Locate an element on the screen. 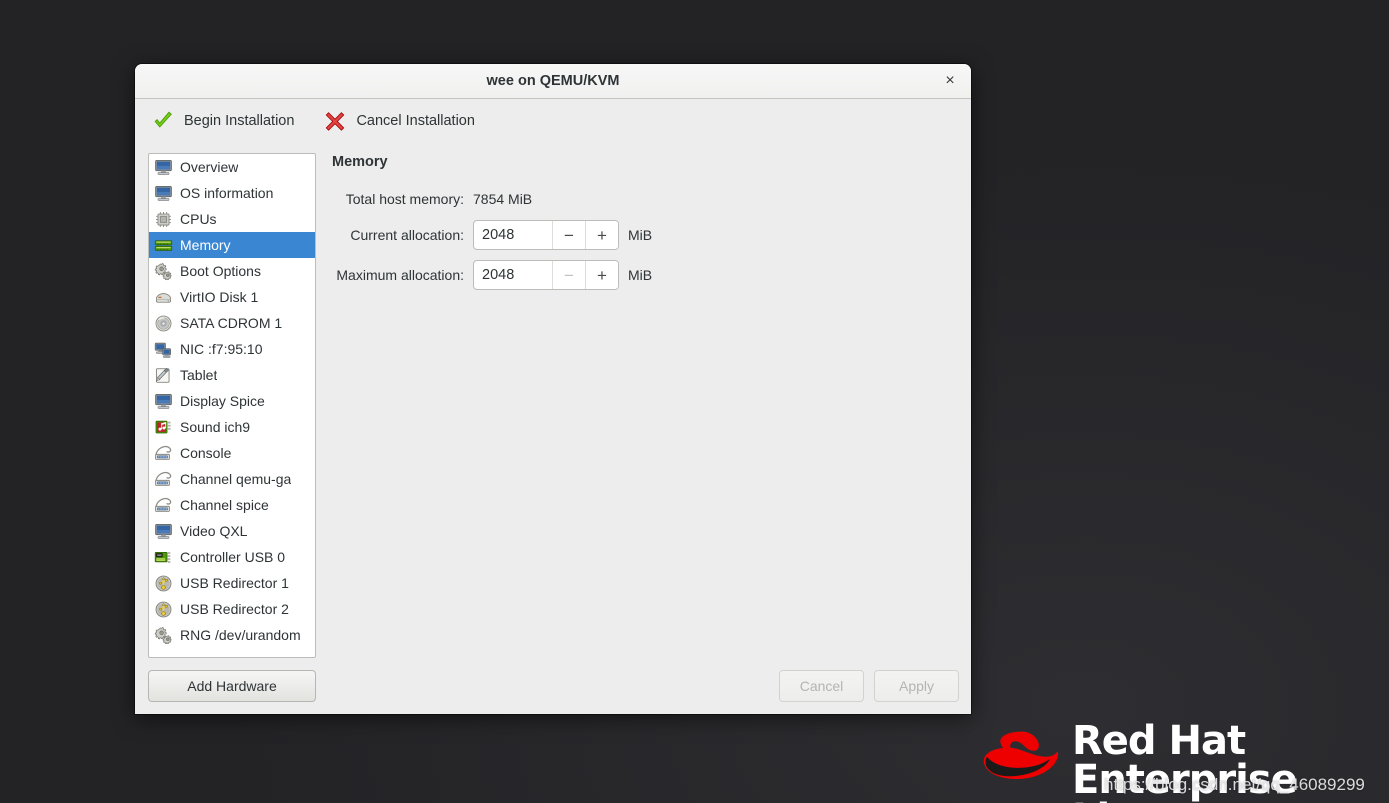 The height and width of the screenshot is (803, 1389). maximum-allocation-row: Maximum allocation: − + MiB is located at coordinates (644, 275).